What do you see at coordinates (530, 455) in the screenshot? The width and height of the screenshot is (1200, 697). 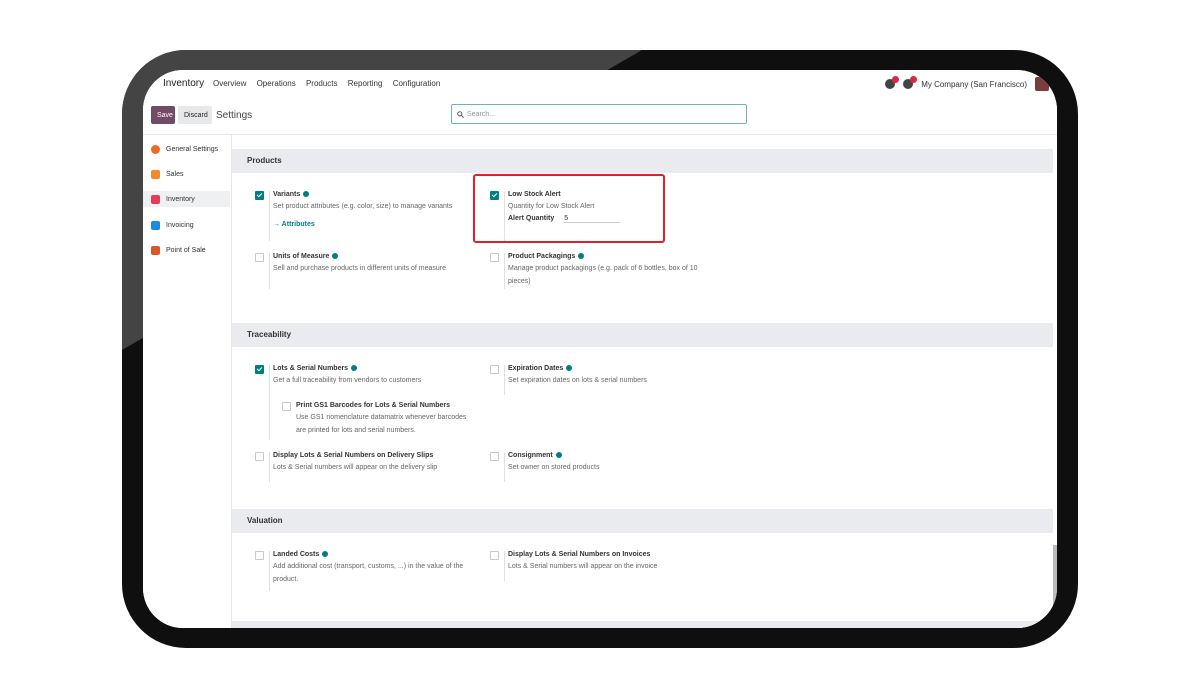 I see `consignment-title: Consignment` at bounding box center [530, 455].